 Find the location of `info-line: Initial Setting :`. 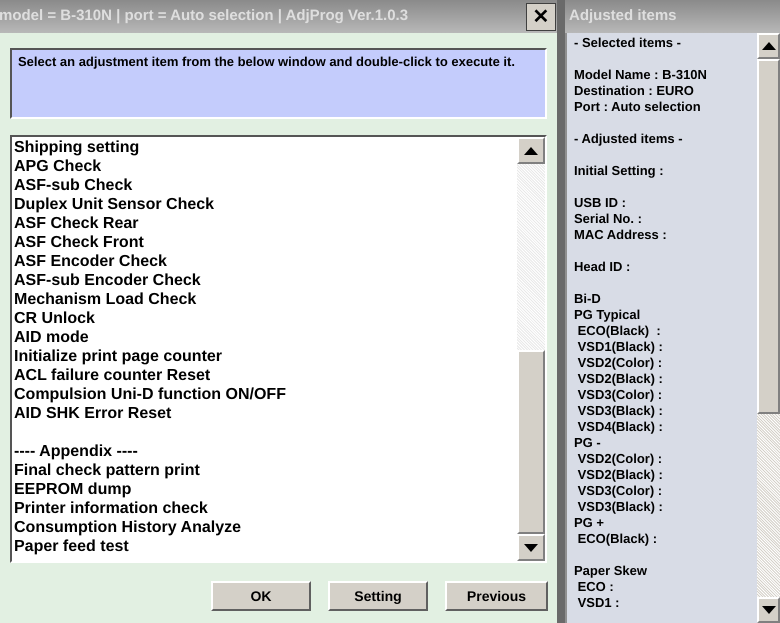

info-line: Initial Setting : is located at coordinates (619, 171).